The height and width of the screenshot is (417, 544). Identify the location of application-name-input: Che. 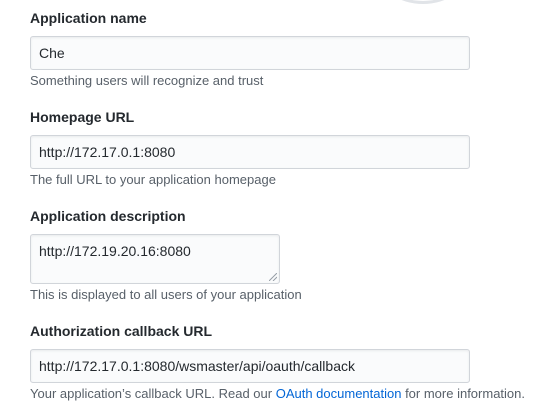
(250, 53).